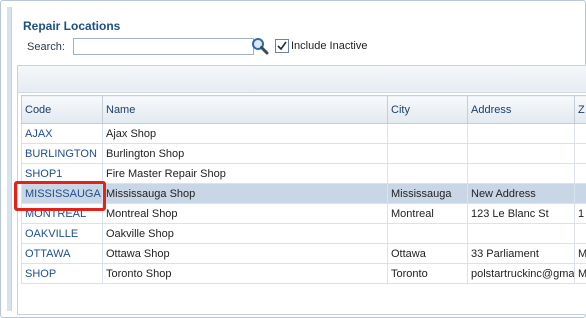  Describe the element at coordinates (427, 213) in the screenshot. I see `cell-city: Montreal` at that location.